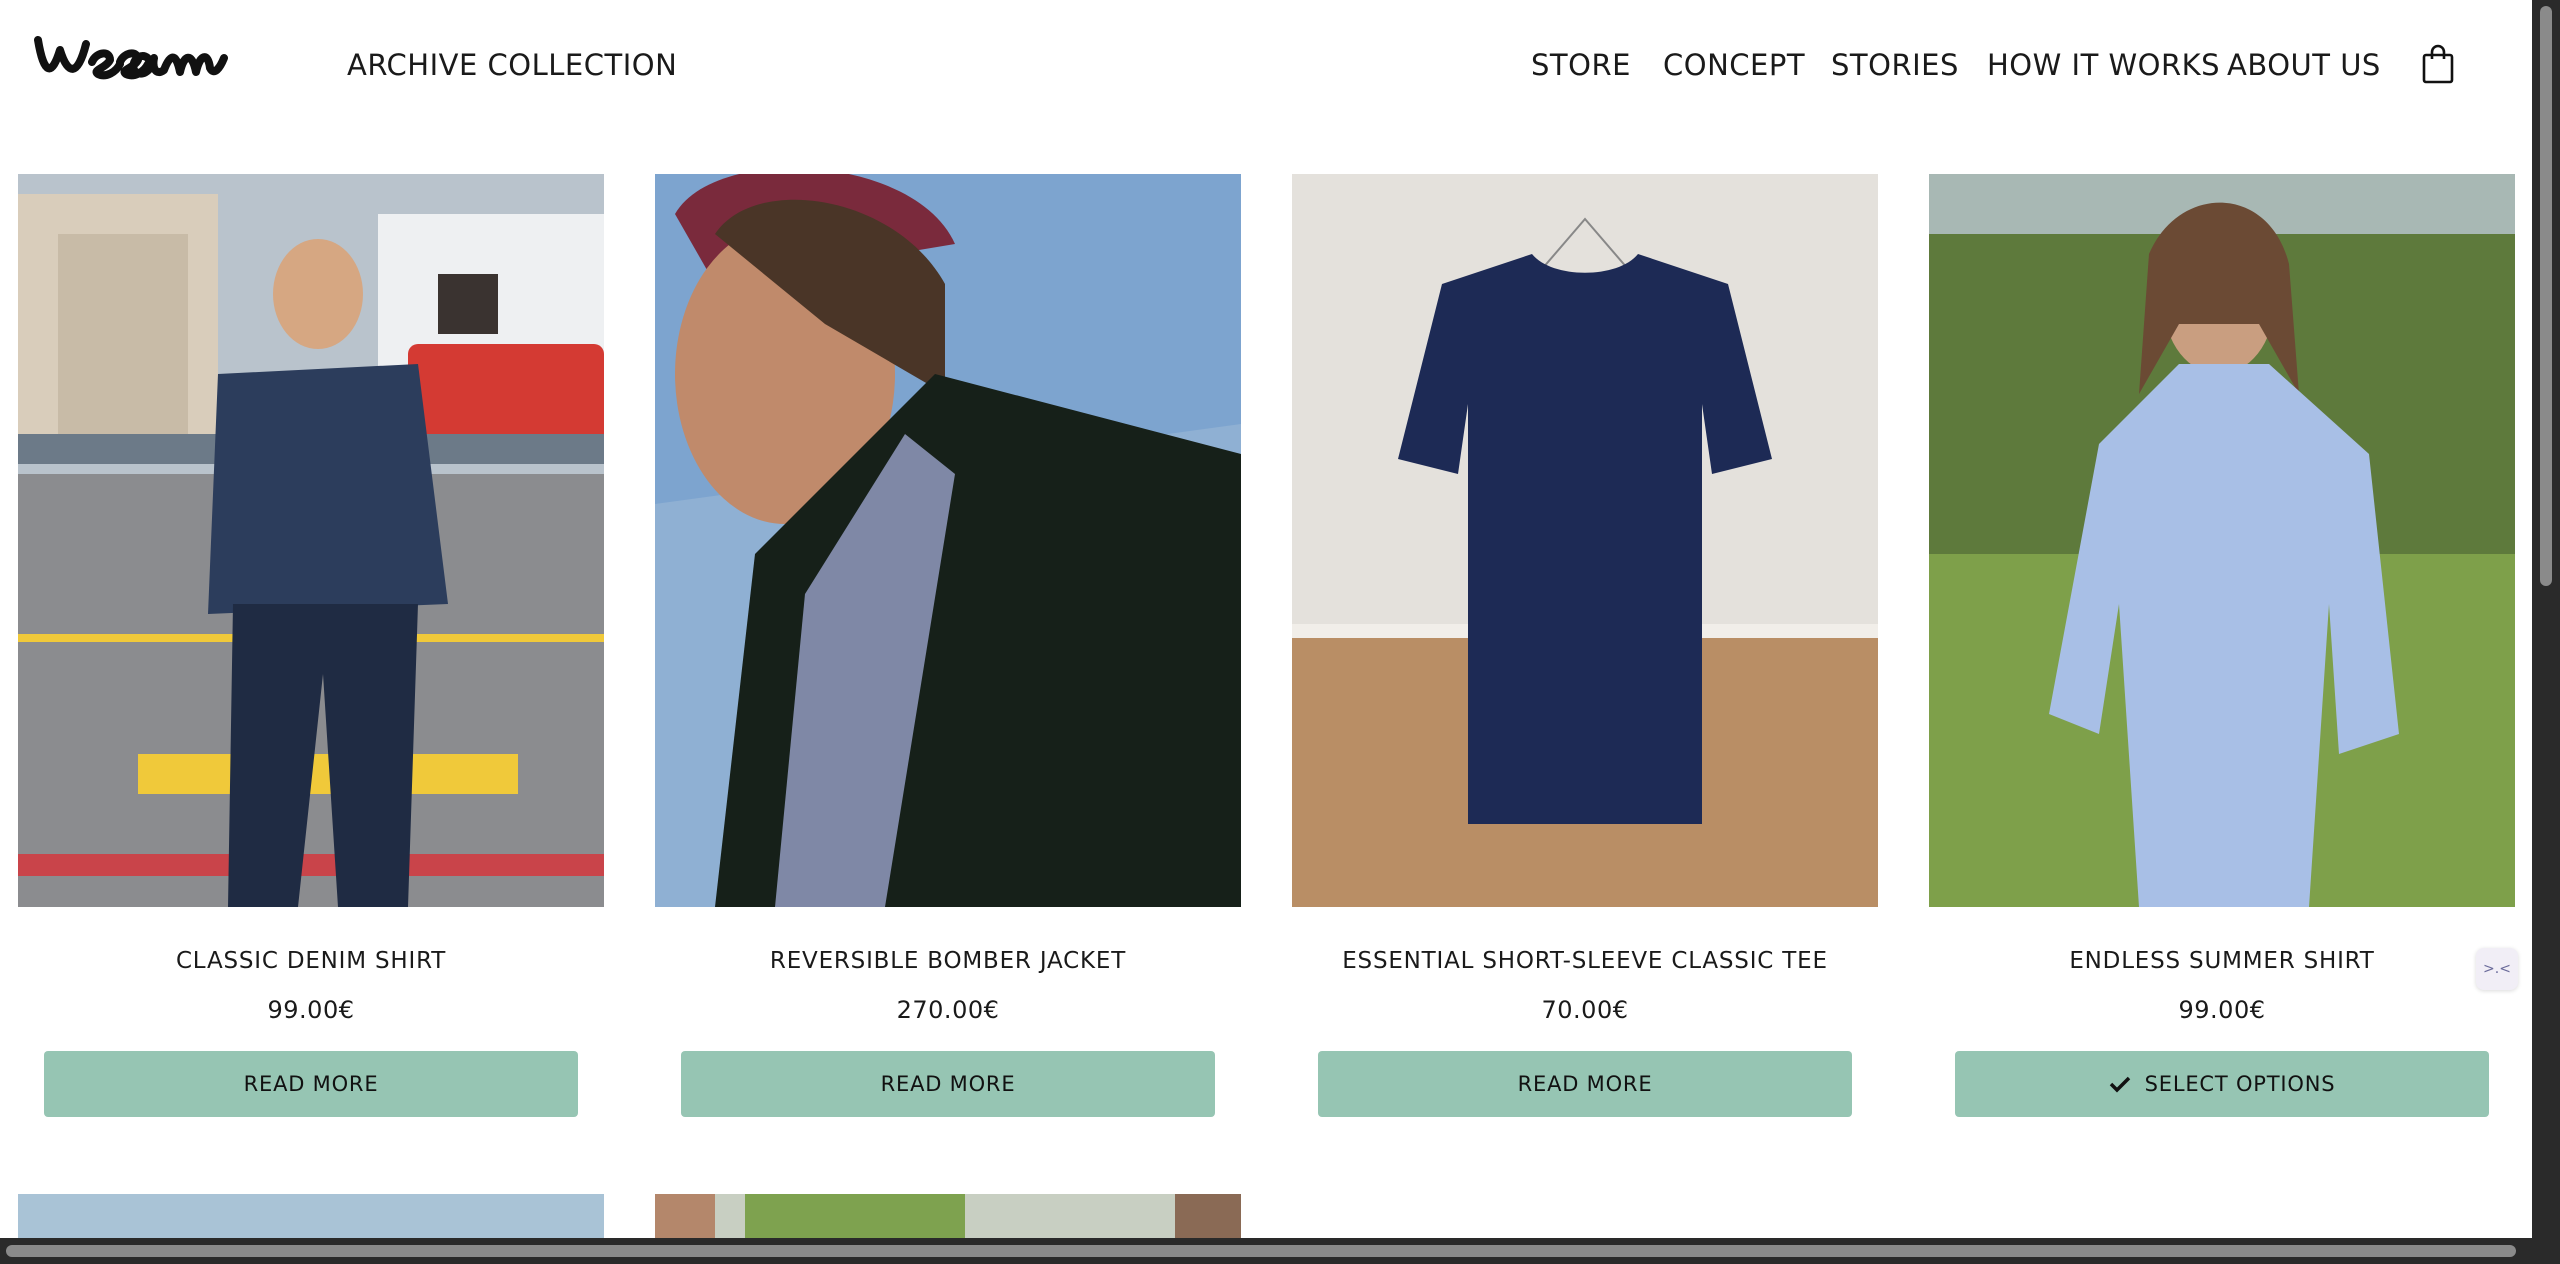 The width and height of the screenshot is (2560, 1264). I want to click on nav-about-us: ABOUT US, so click(2304, 65).